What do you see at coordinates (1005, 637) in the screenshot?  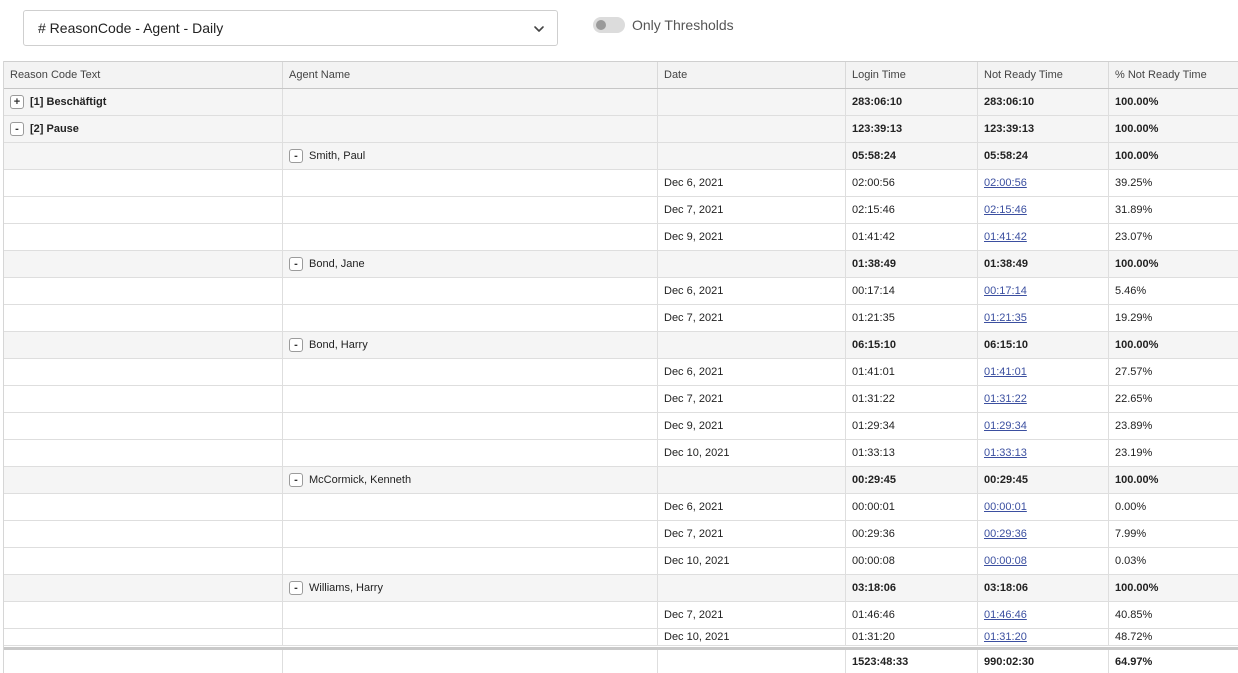 I see `not-ready-time-link: 01:31:20` at bounding box center [1005, 637].